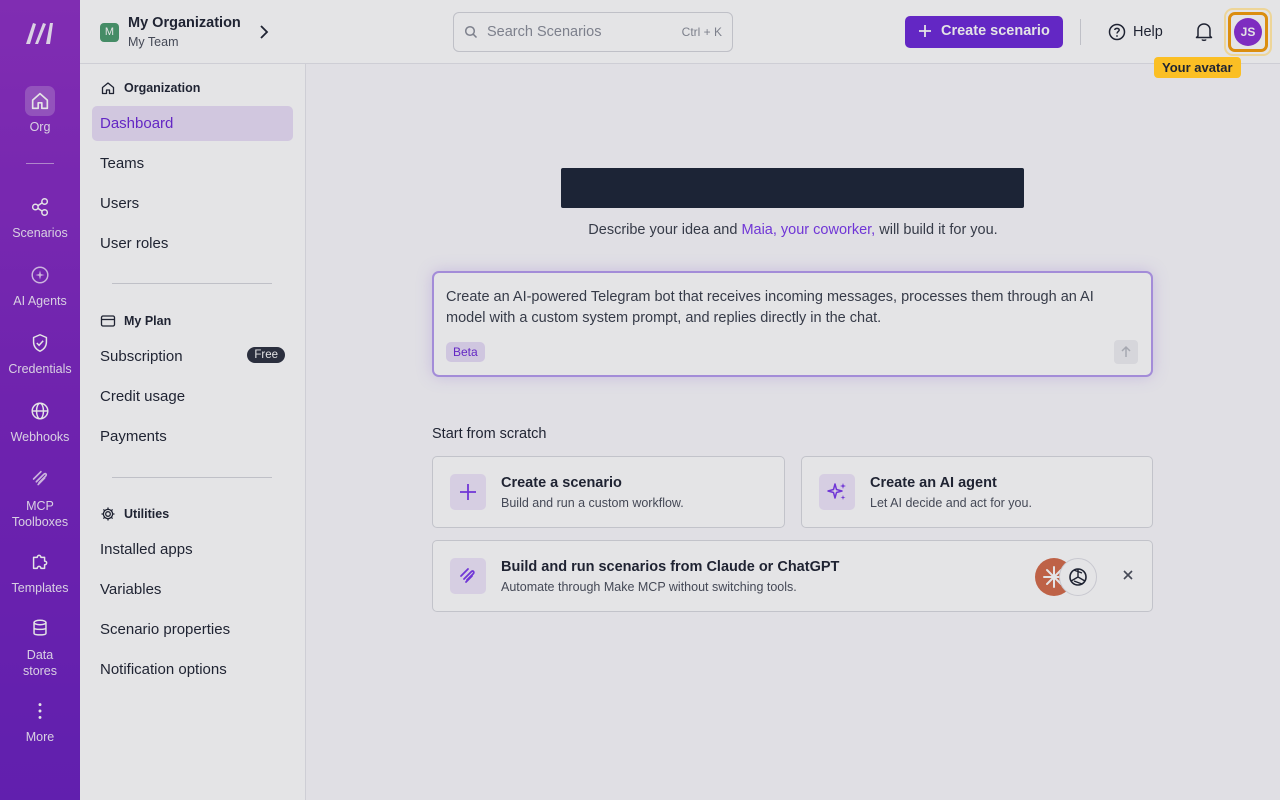 The image size is (1280, 800). What do you see at coordinates (925, 31) in the screenshot?
I see `plus-icon` at bounding box center [925, 31].